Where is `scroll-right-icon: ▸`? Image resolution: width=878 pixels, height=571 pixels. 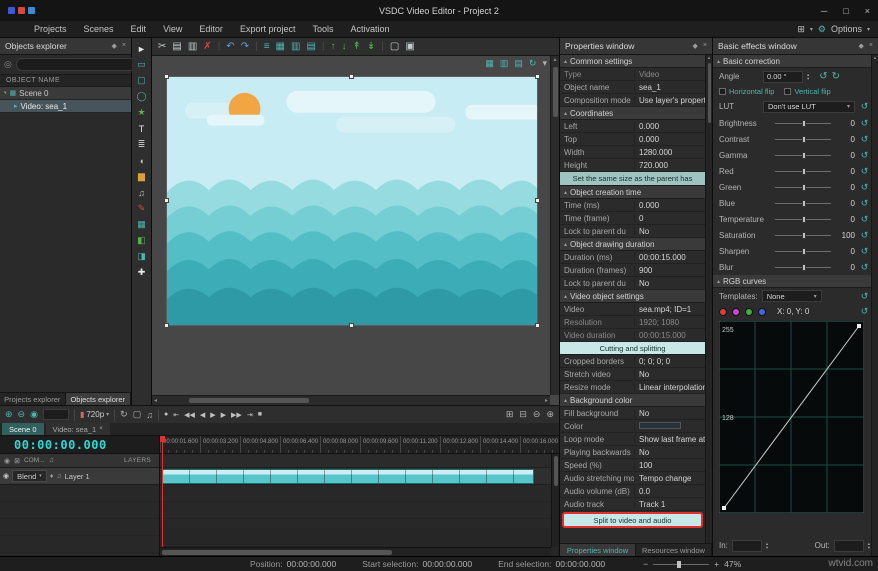 scroll-right-icon: ▸ is located at coordinates (546, 400).